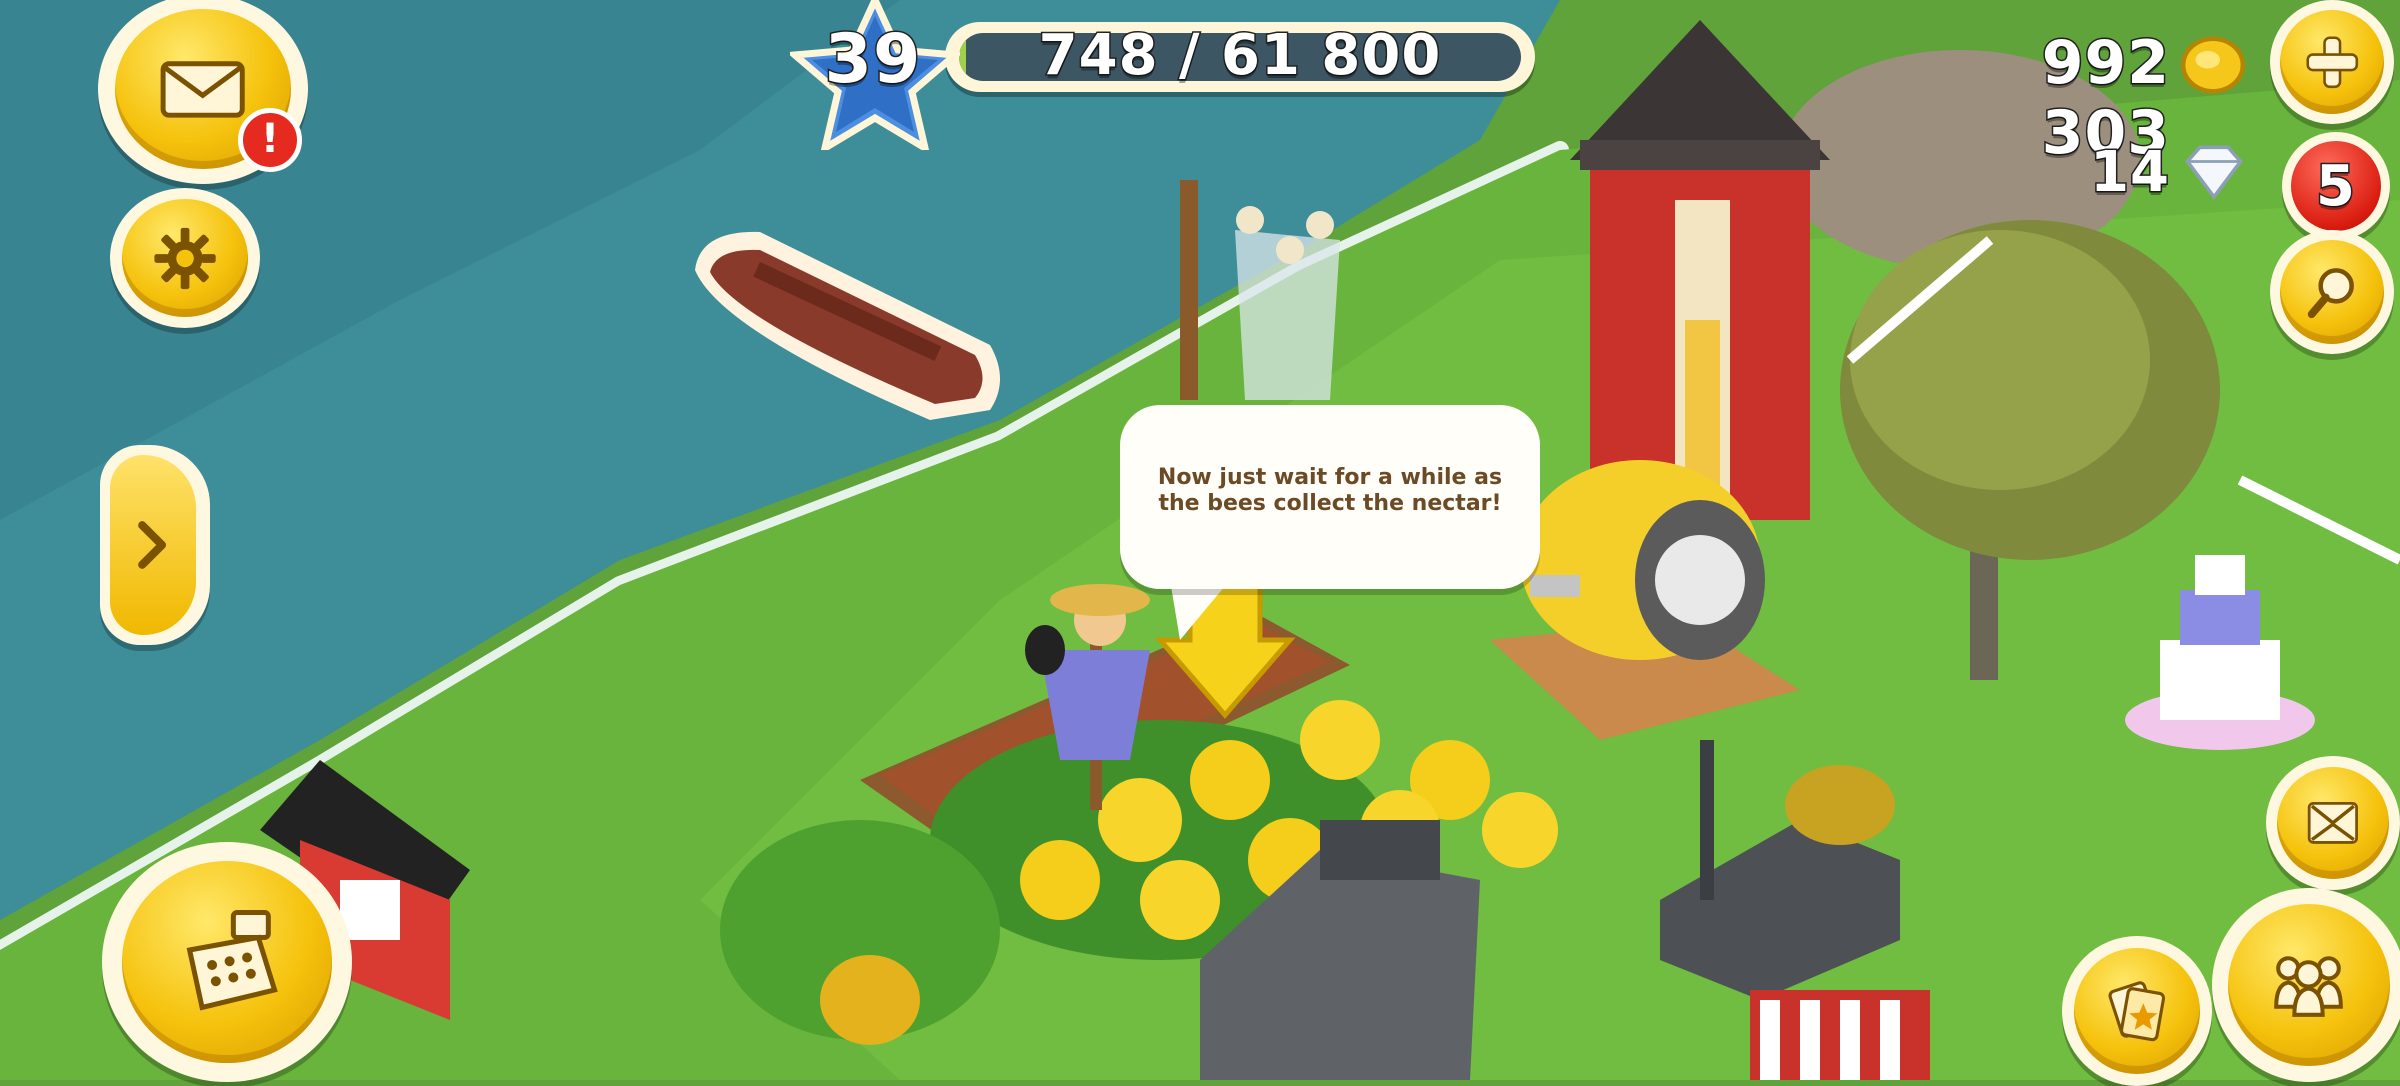  I want to click on cash-register-icon, so click(232, 960).